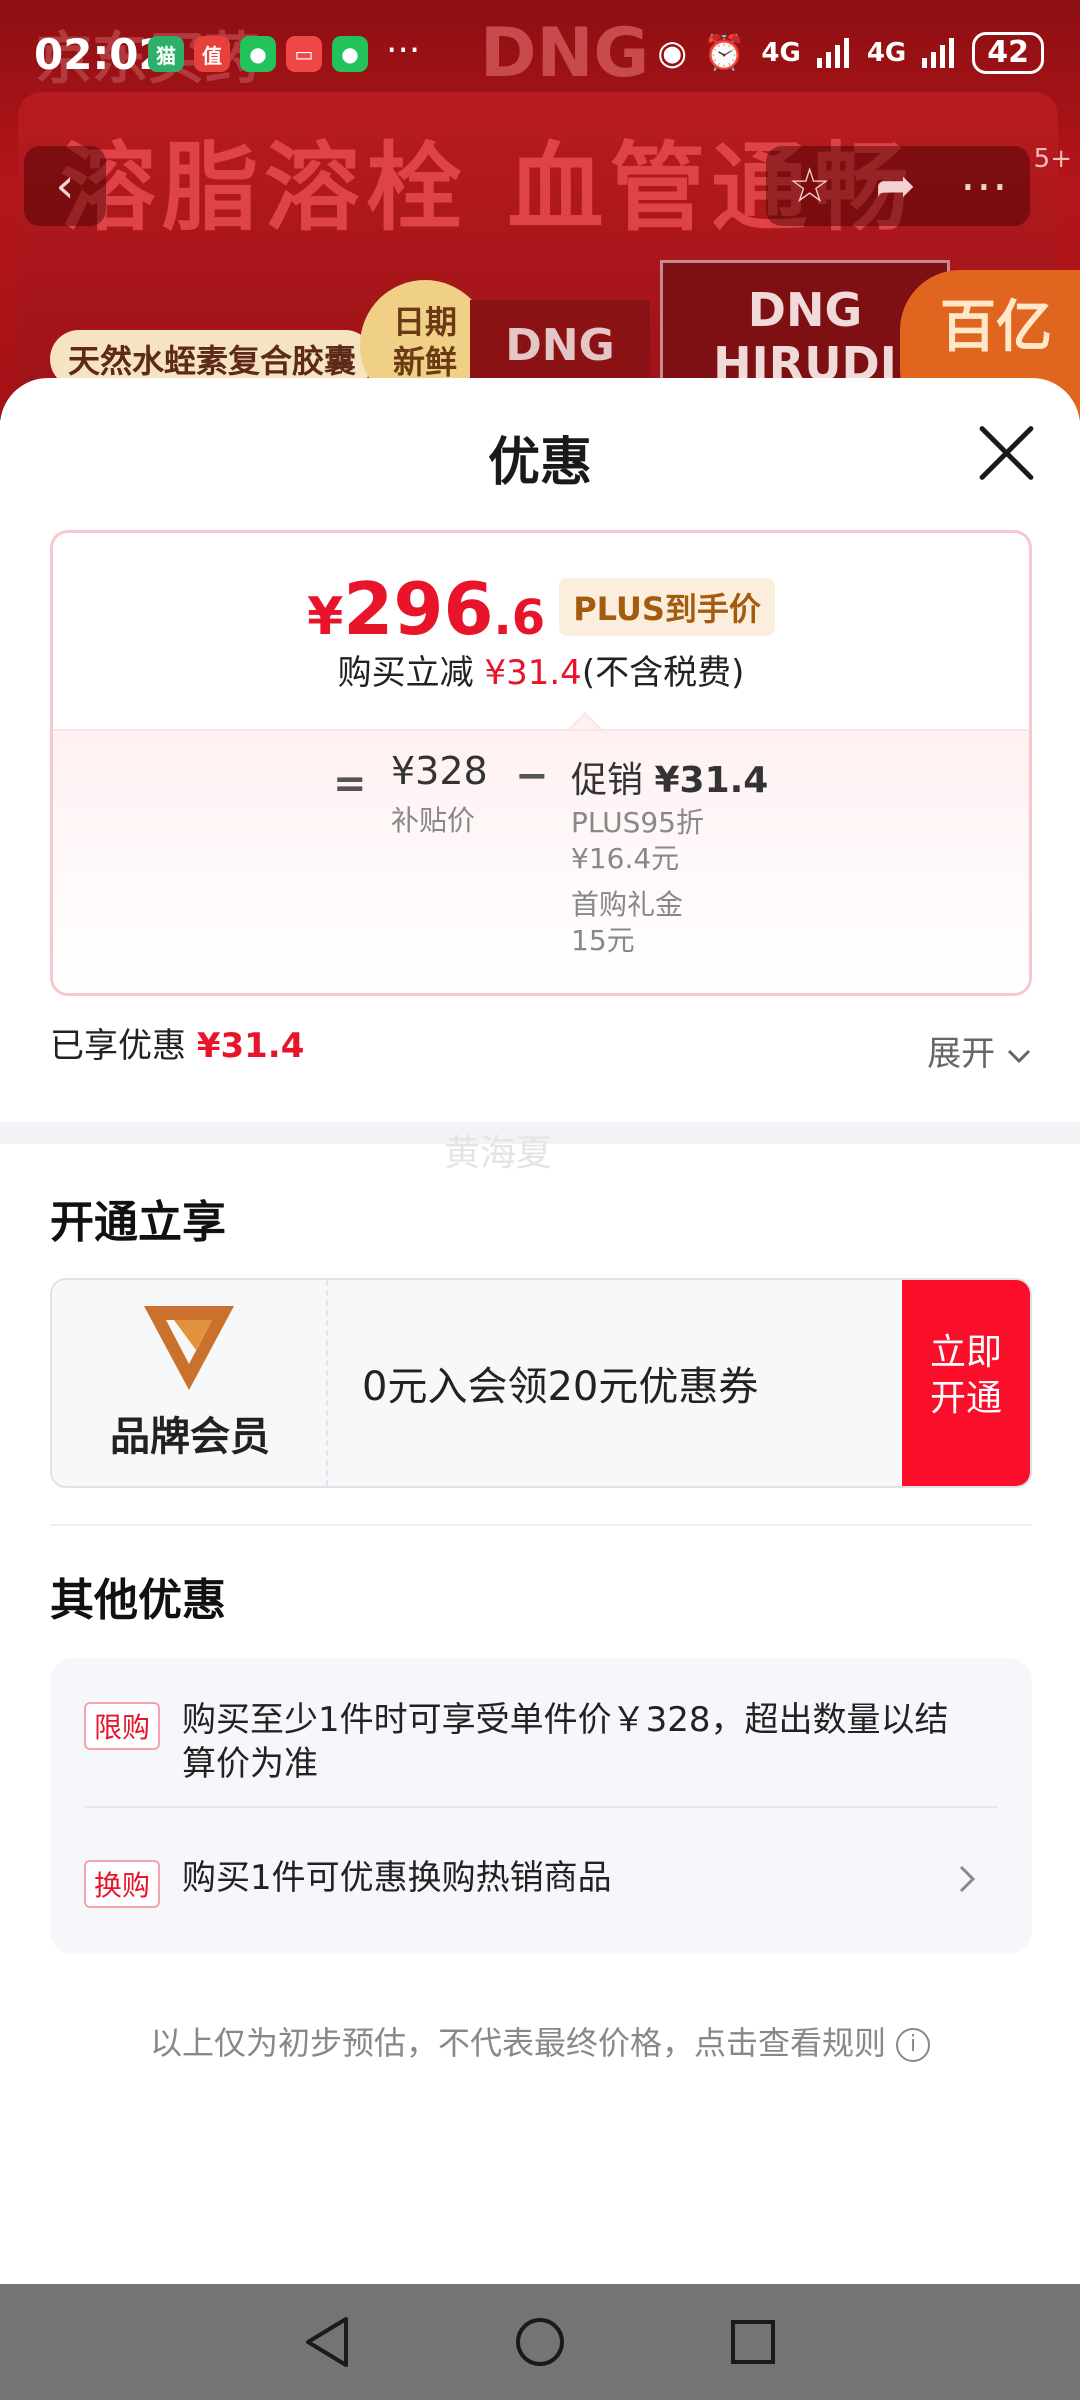 The image size is (1080, 2400). What do you see at coordinates (1005, 453) in the screenshot?
I see `close-icon` at bounding box center [1005, 453].